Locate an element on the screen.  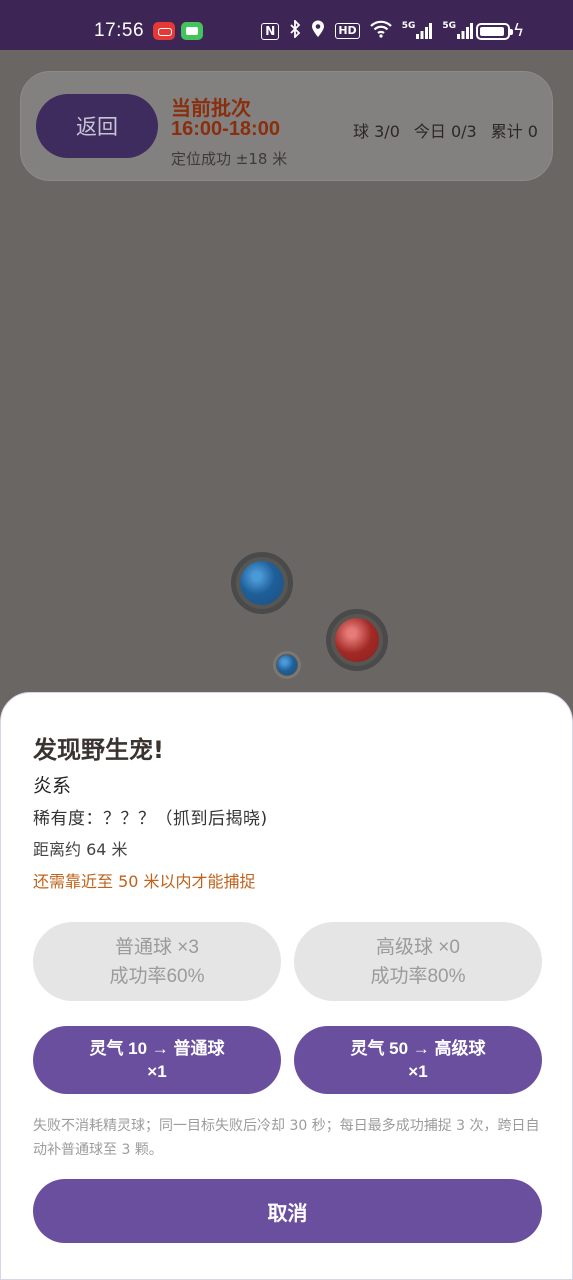
stats-row: 球 3/0 今日 0/3 累计 0 is located at coordinates (445, 130).